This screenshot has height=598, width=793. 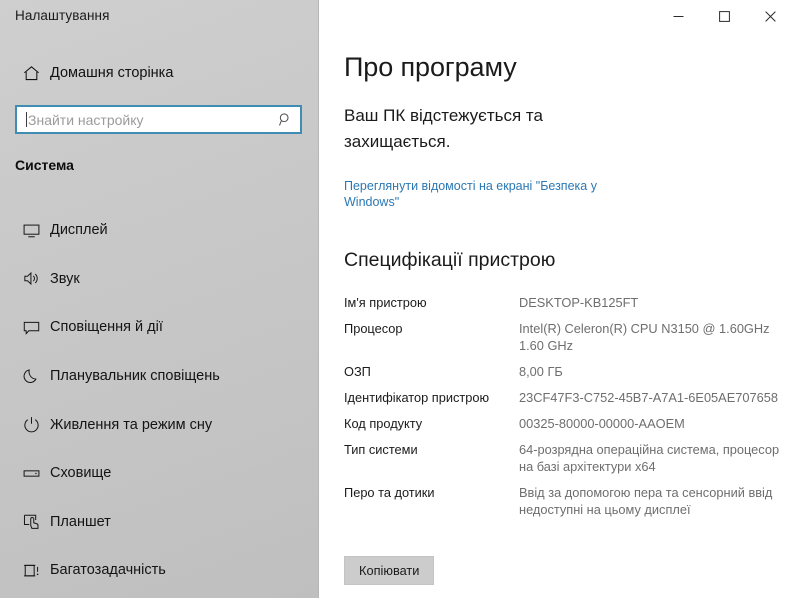 What do you see at coordinates (131, 424) in the screenshot?
I see `sidebar-item-power-sleep-label: Живлення та режим сну` at bounding box center [131, 424].